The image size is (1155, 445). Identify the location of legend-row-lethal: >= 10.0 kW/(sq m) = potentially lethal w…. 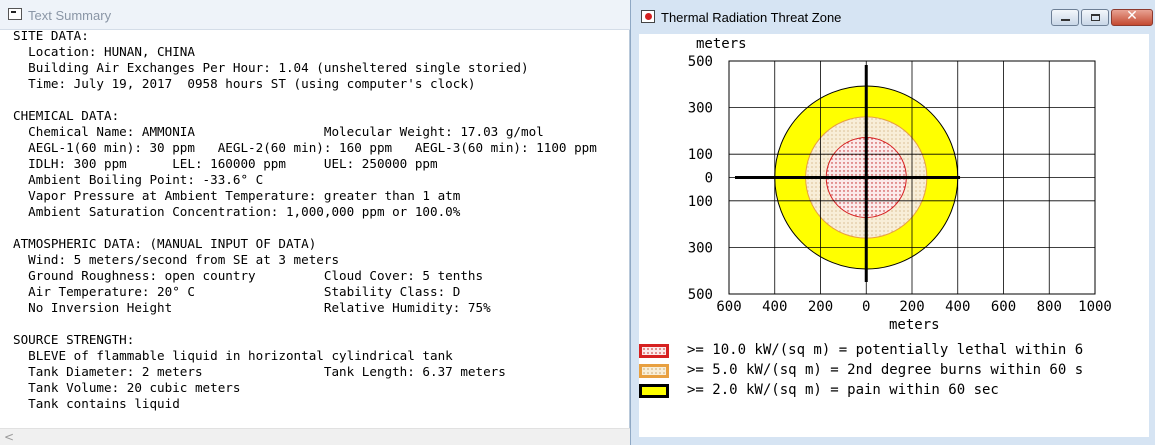
(894, 352).